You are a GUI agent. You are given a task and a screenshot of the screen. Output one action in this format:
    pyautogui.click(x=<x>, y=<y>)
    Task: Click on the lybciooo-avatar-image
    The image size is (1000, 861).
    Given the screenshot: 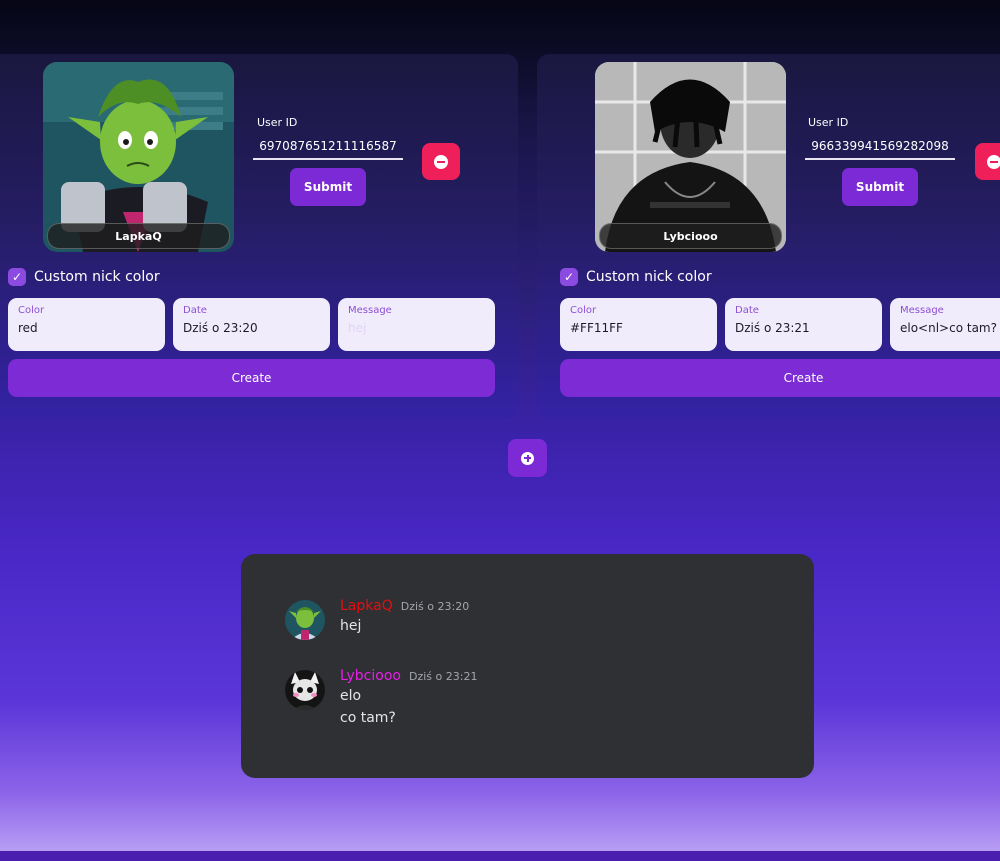 What is the action you would take?
    pyautogui.click(x=305, y=690)
    